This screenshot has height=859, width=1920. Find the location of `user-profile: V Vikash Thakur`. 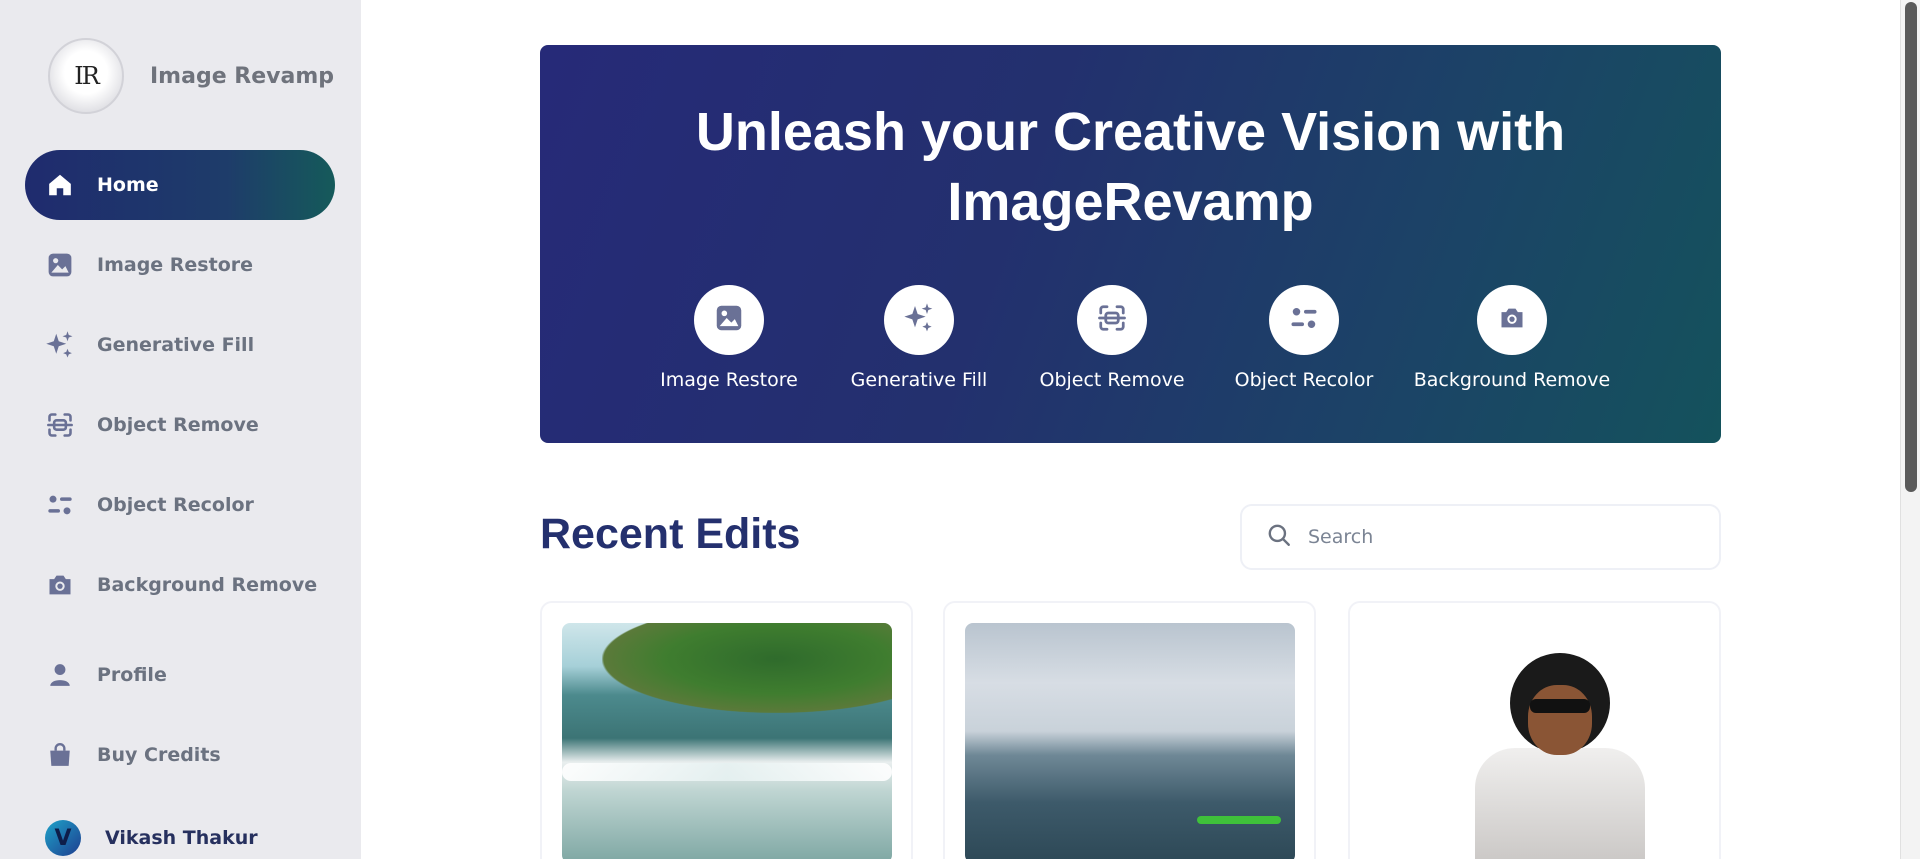

user-profile: V Vikash Thakur is located at coordinates (151, 838).